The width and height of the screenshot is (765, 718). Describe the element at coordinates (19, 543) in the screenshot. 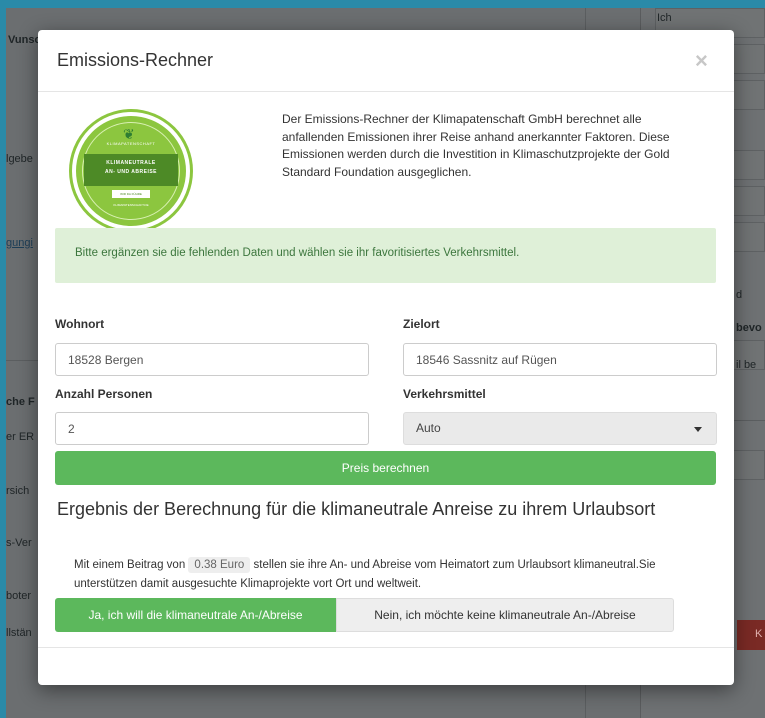

I see `background-label: s-Ver` at that location.